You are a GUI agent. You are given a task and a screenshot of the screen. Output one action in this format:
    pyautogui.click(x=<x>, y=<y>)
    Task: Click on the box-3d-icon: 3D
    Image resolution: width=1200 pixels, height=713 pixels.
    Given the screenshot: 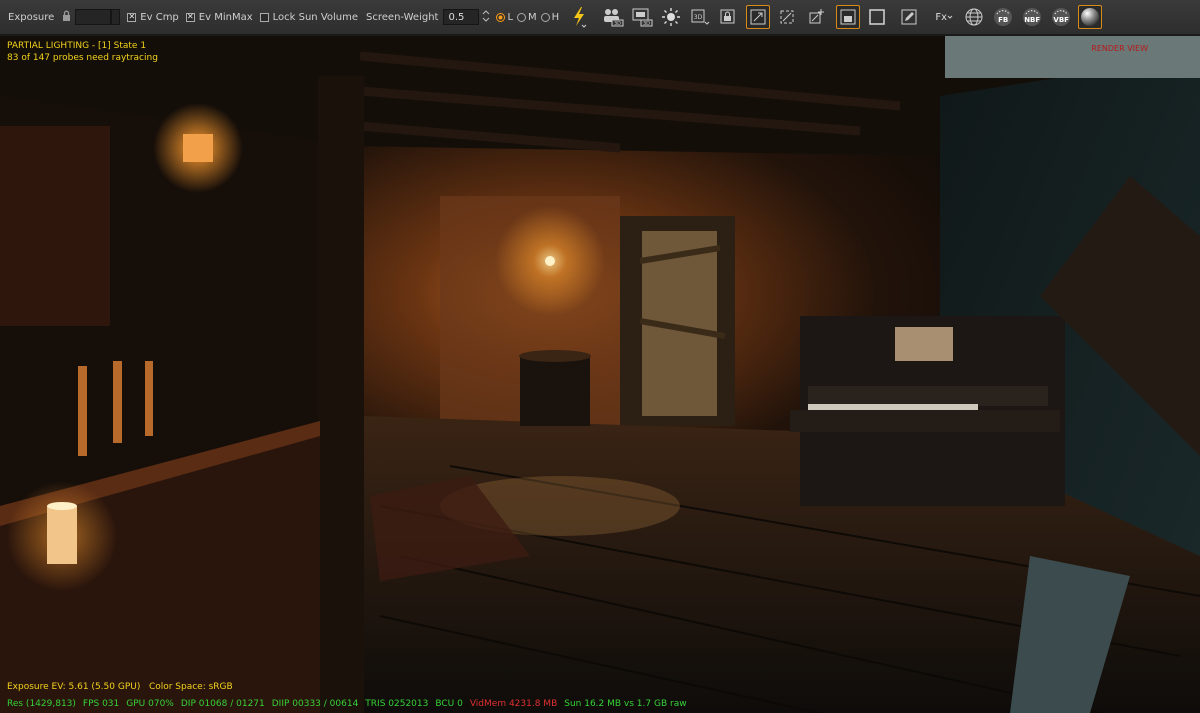 What is the action you would take?
    pyautogui.click(x=700, y=17)
    